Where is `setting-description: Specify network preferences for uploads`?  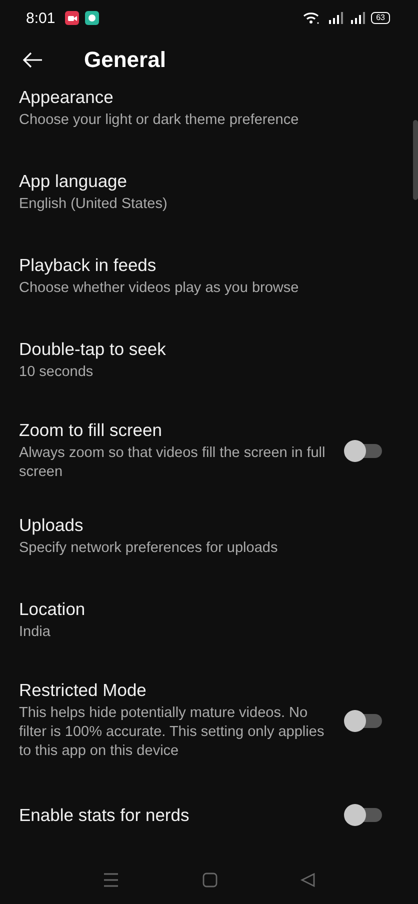
setting-description: Specify network preferences for uploads is located at coordinates (149, 548).